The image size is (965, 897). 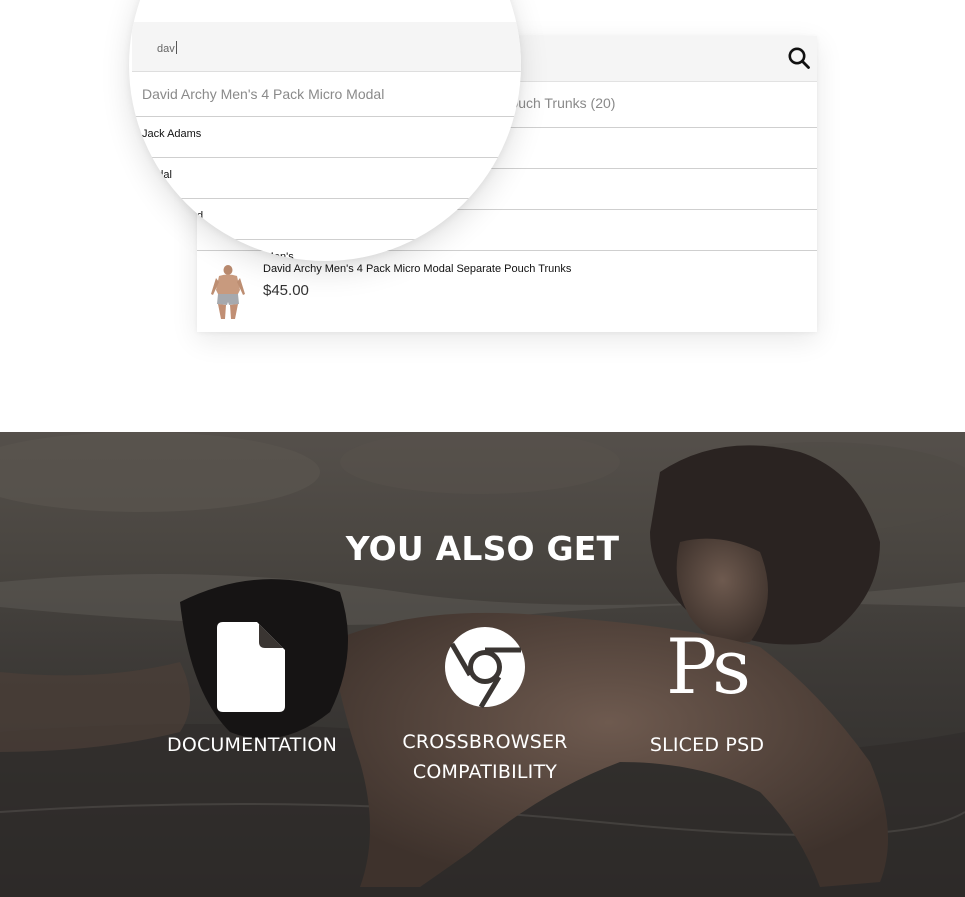 I want to click on text-caret, so click(x=176, y=47).